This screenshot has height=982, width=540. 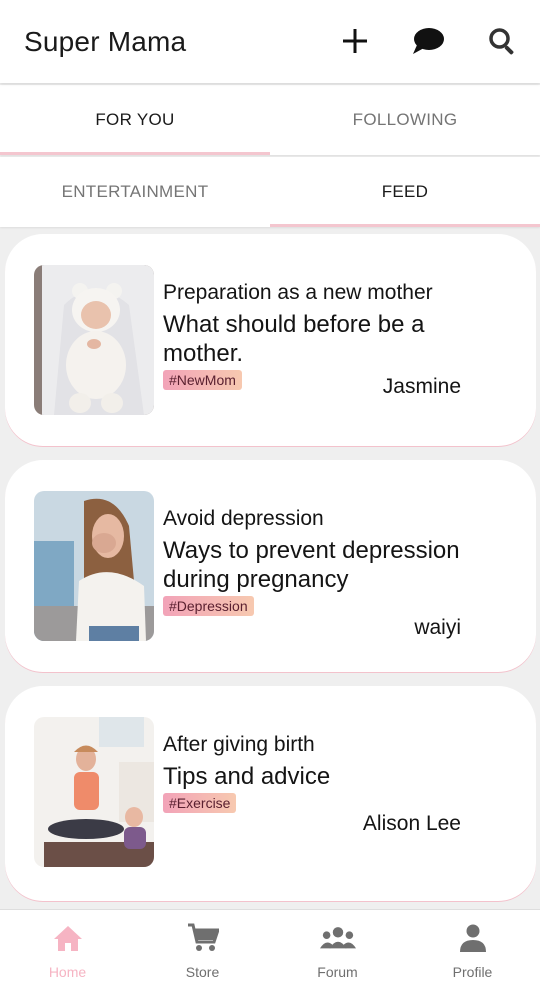 I want to click on baby-photo, so click(x=94, y=340).